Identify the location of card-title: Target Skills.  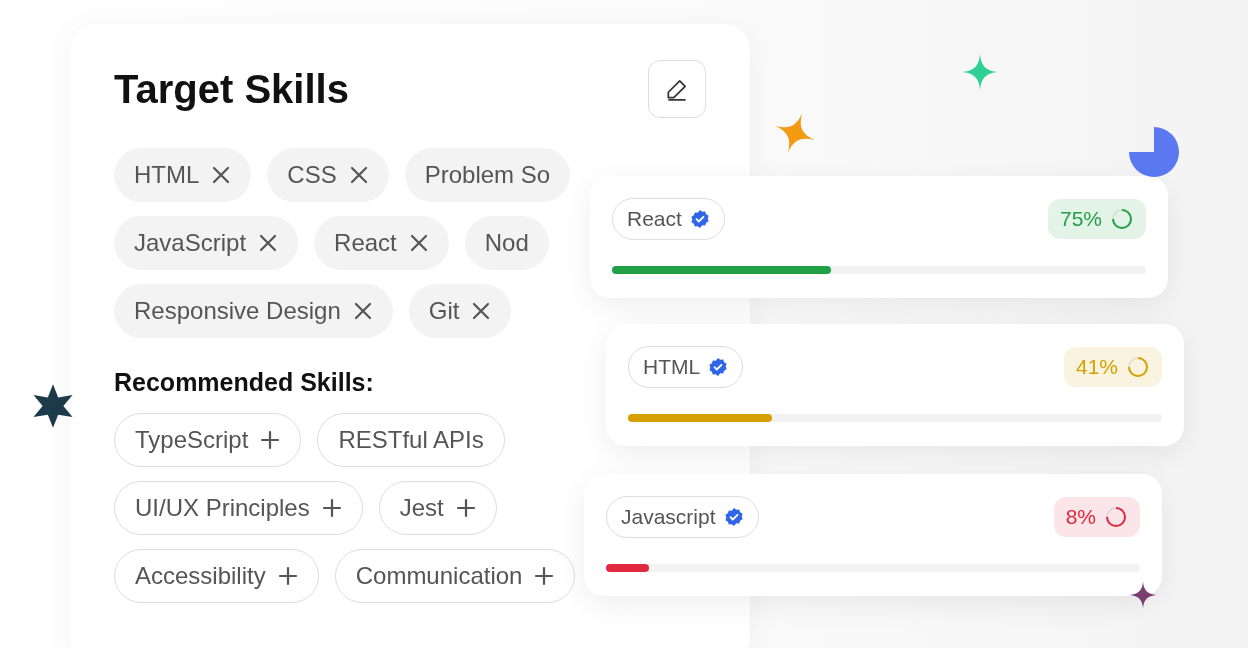
(231, 89).